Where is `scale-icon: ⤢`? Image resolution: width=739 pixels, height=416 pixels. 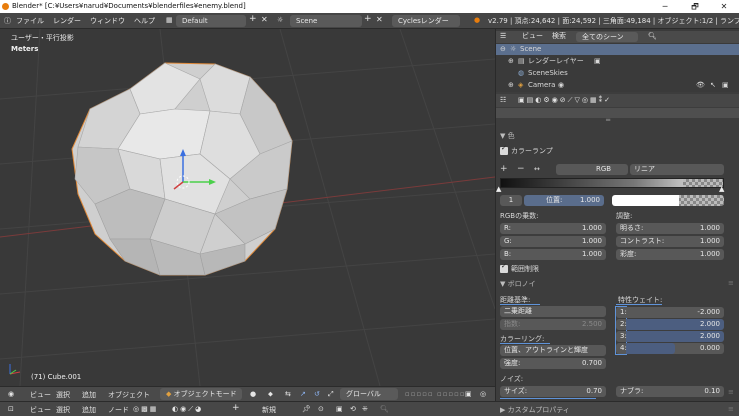 scale-icon: ⤢ is located at coordinates (331, 394).